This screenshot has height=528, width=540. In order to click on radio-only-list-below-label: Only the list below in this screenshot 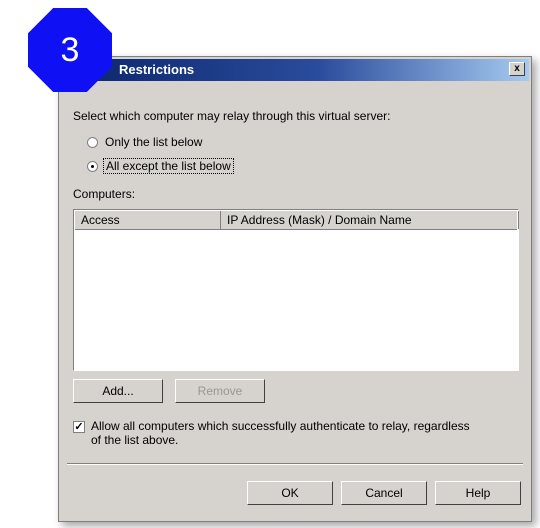, I will do `click(154, 142)`.